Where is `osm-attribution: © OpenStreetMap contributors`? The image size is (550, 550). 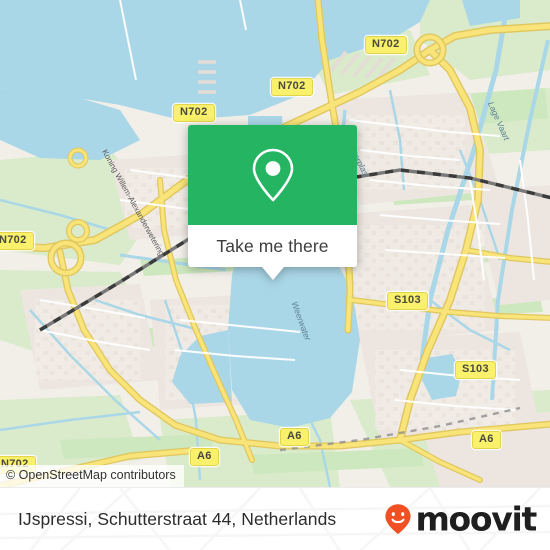 osm-attribution: © OpenStreetMap contributors is located at coordinates (92, 476).